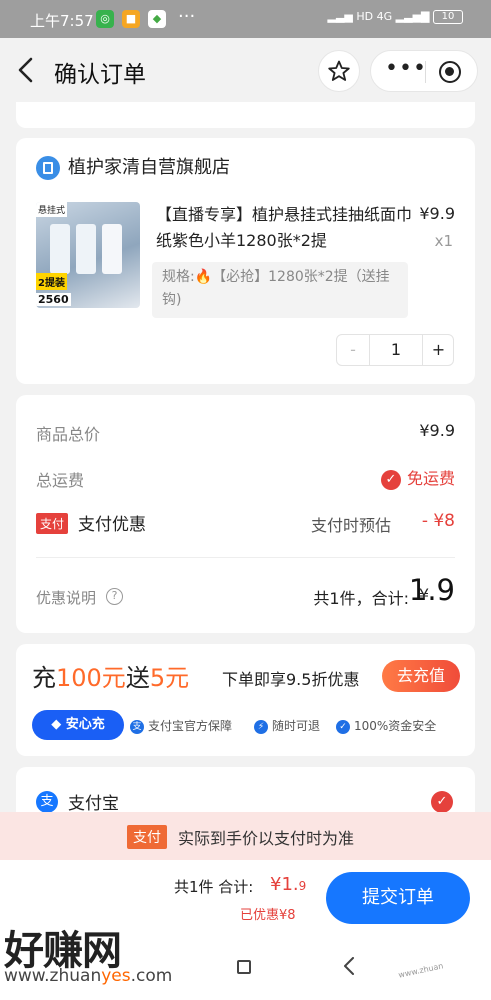 The image size is (491, 1000). What do you see at coordinates (53, 299) in the screenshot?
I see `product-image-count: 2560` at bounding box center [53, 299].